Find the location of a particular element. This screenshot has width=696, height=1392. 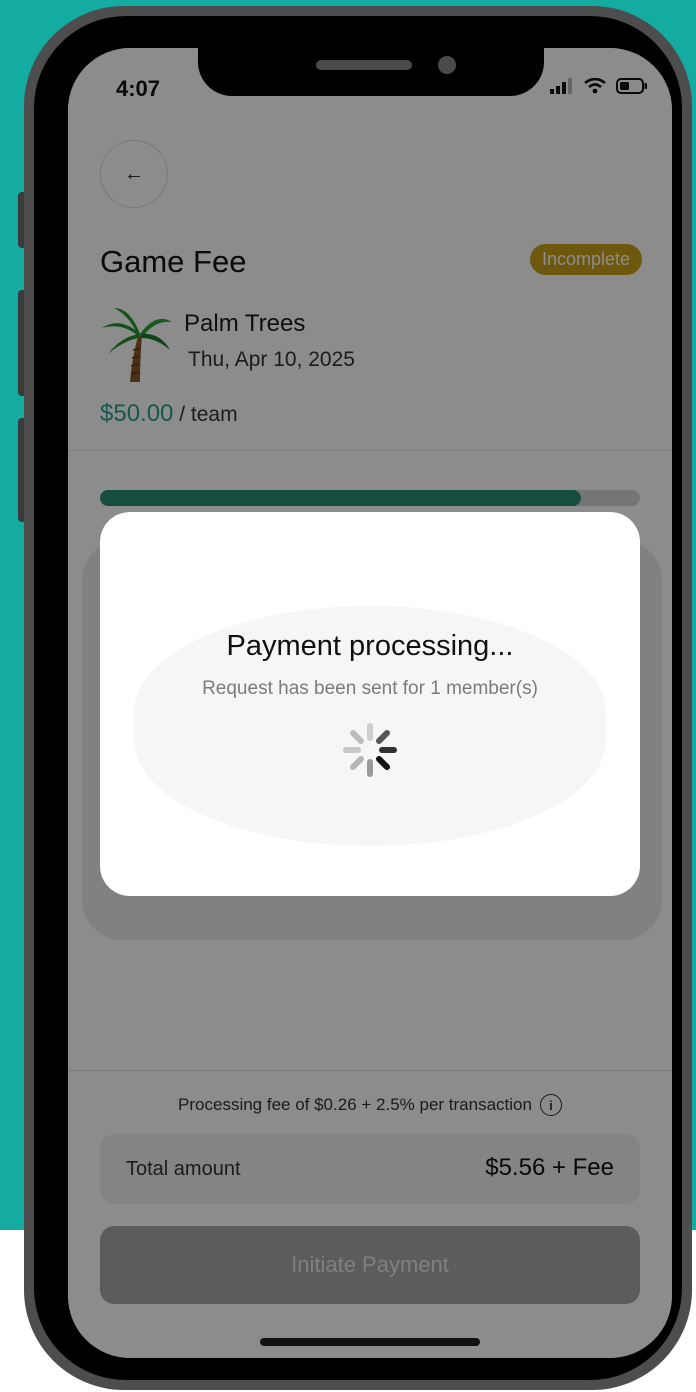

camera is located at coordinates (447, 65).